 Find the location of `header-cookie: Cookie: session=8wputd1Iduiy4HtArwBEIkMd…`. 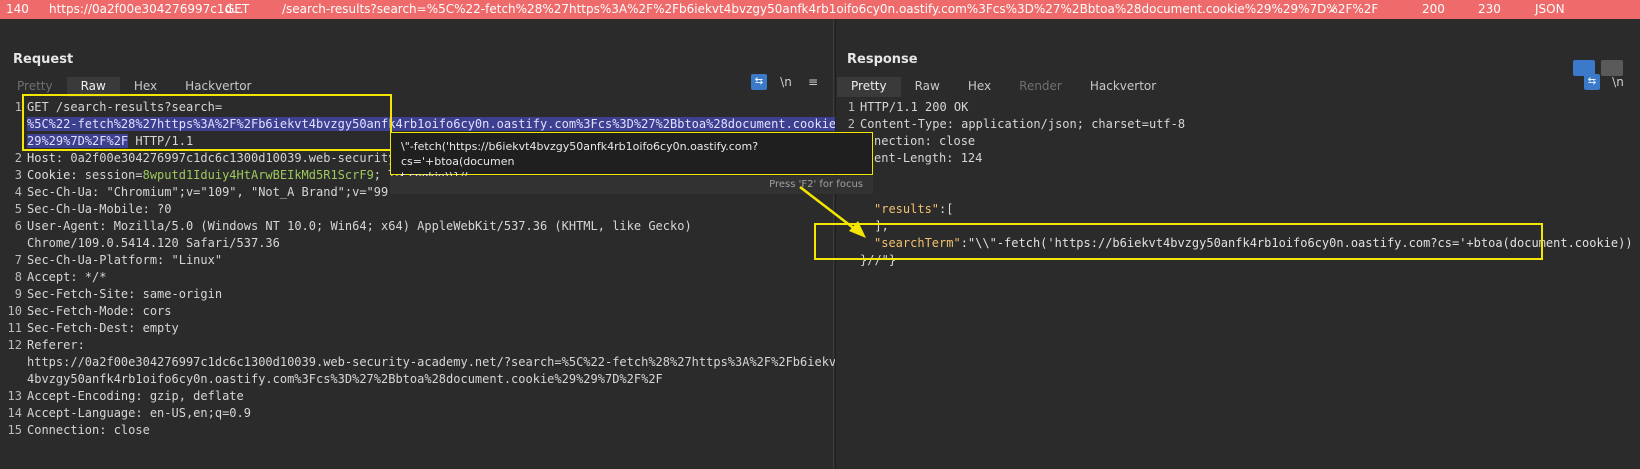

header-cookie: Cookie: session=8wputd1Iduiy4HtArwBEIkMd… is located at coordinates (215, 175).